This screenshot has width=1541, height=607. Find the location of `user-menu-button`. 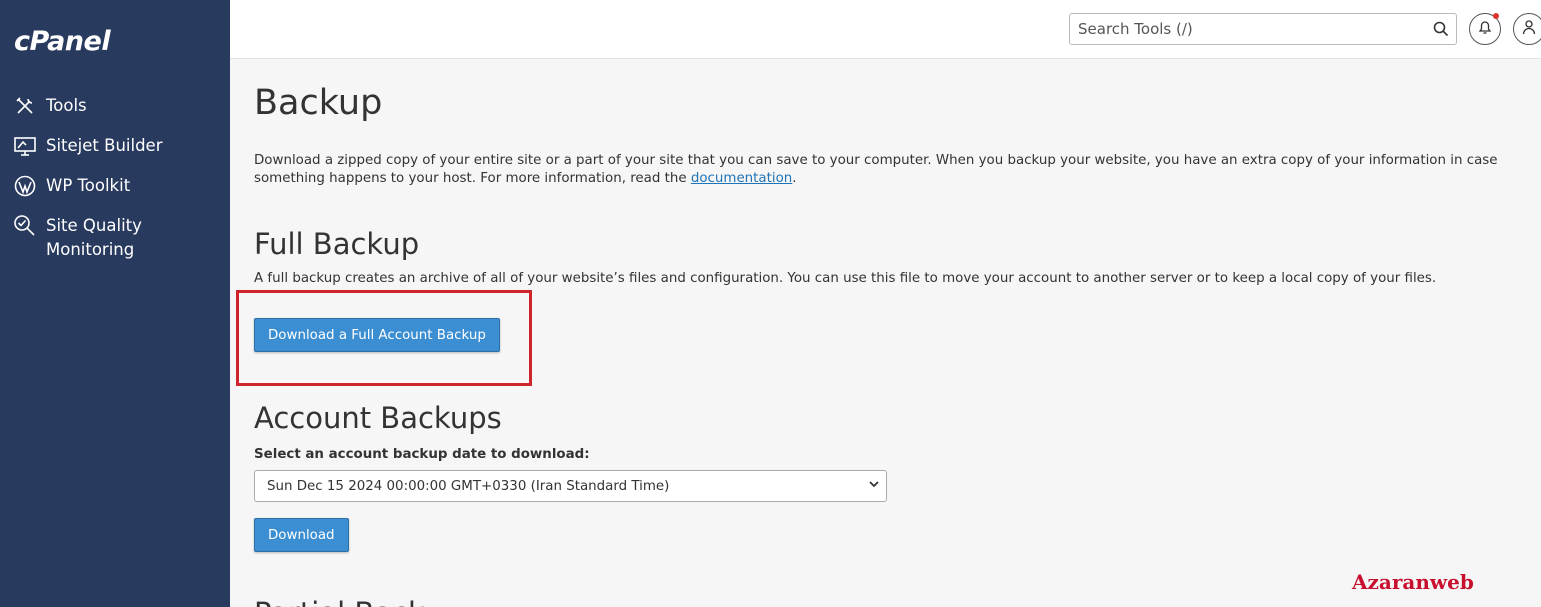

user-menu-button is located at coordinates (1527, 29).